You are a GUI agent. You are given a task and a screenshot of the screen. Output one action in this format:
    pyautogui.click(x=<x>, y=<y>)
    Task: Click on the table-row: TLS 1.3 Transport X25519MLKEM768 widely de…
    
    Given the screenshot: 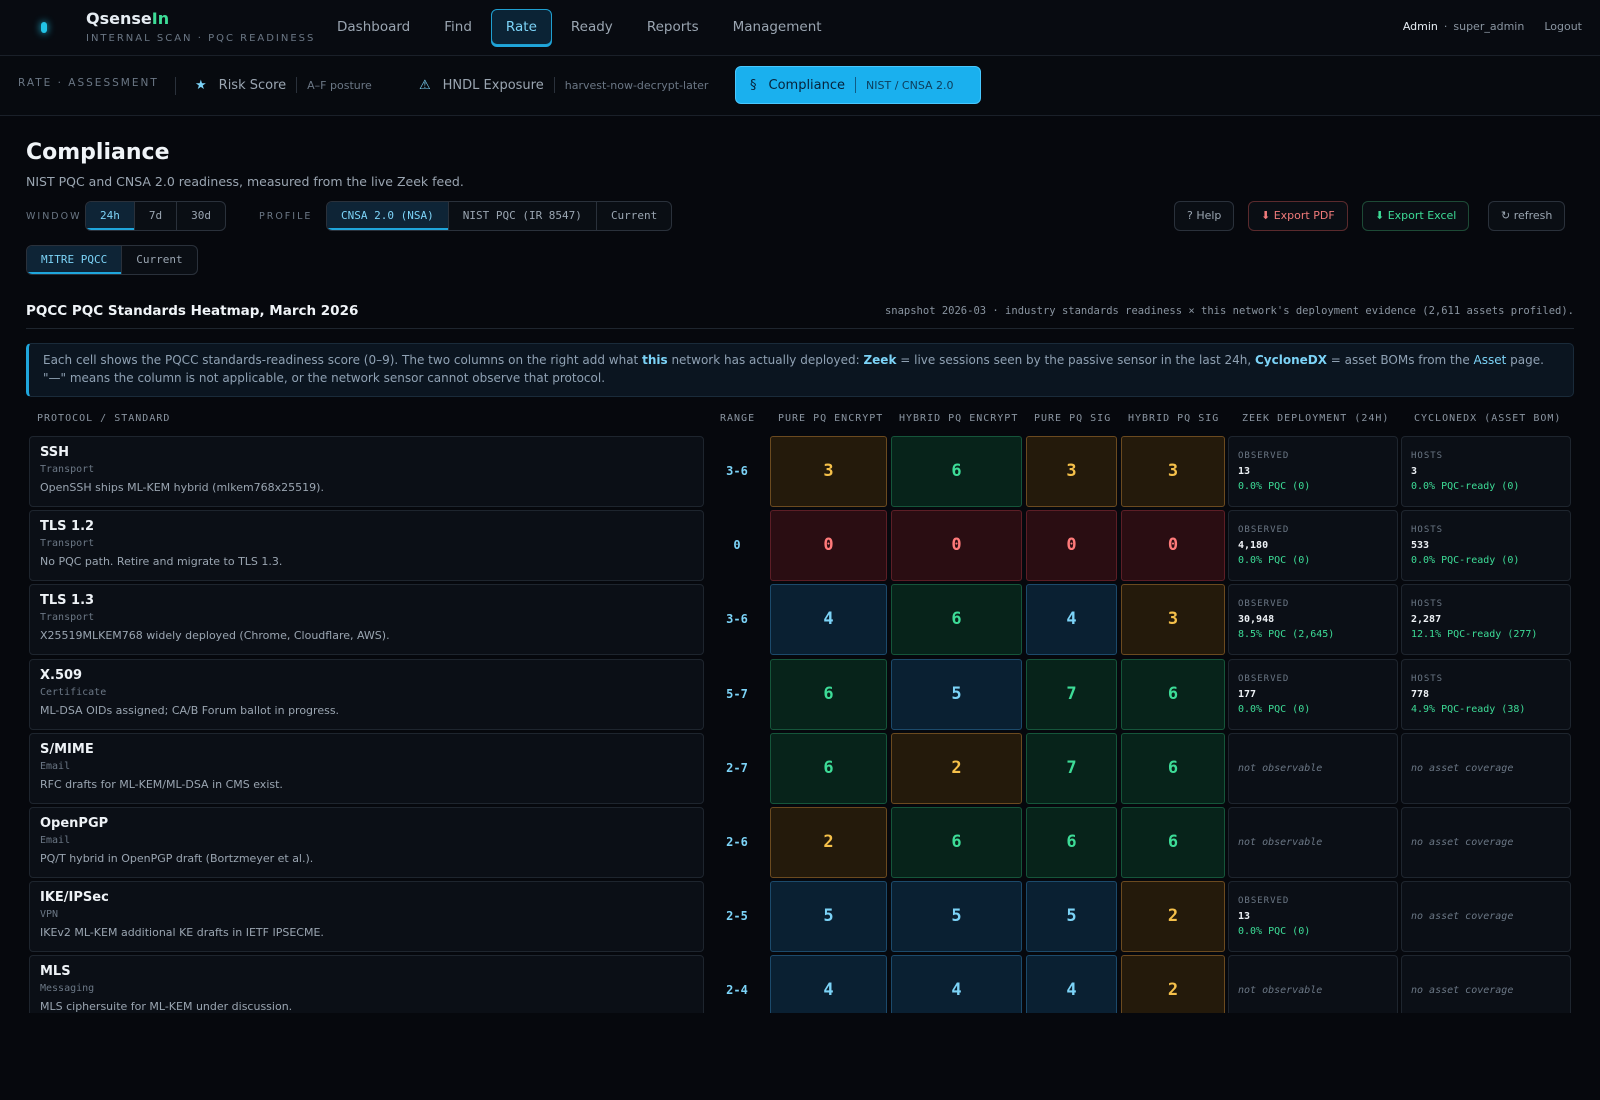 What is the action you would take?
    pyautogui.click(x=800, y=620)
    